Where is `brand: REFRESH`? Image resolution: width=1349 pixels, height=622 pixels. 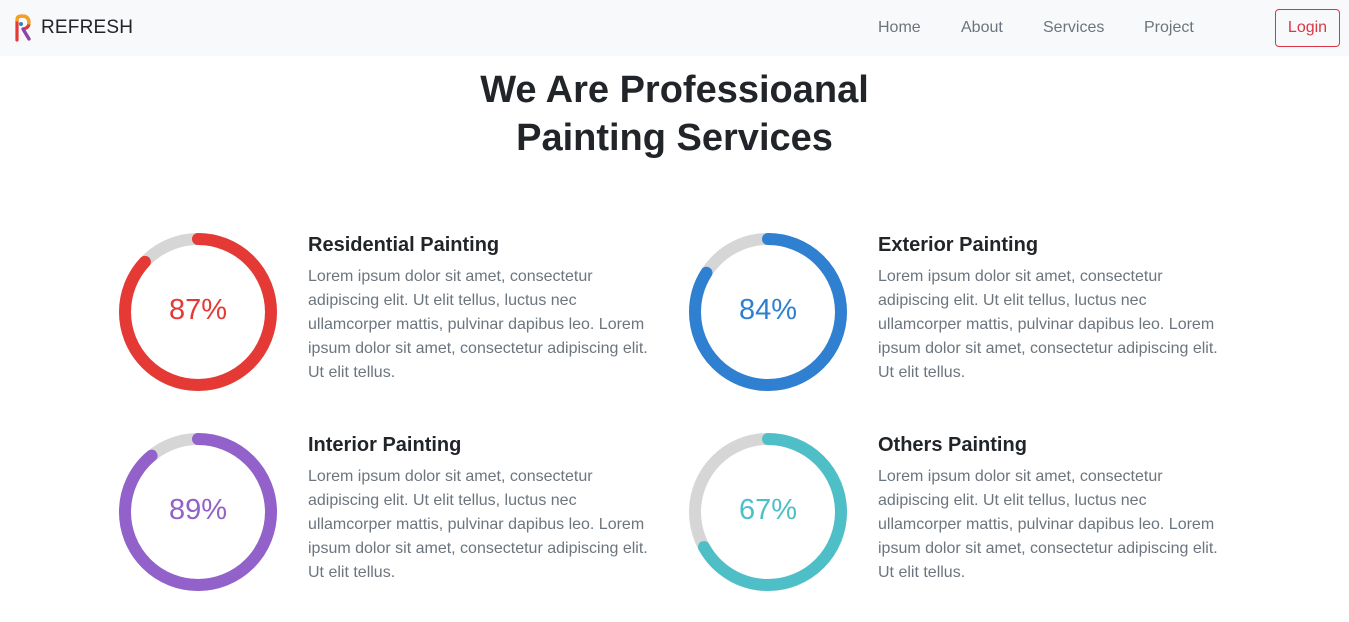
brand: REFRESH is located at coordinates (72, 28).